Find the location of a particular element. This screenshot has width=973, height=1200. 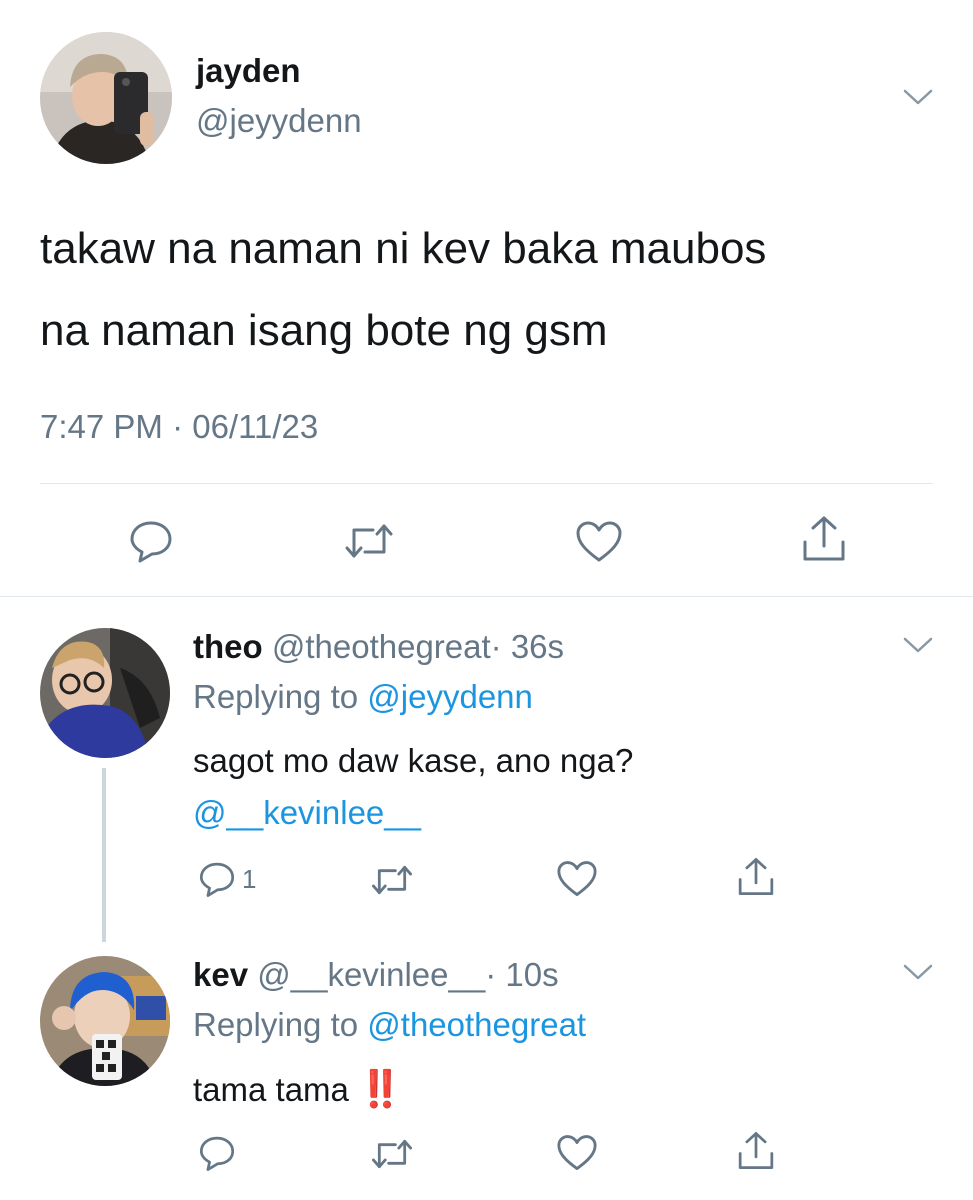

divider is located at coordinates (486, 483).